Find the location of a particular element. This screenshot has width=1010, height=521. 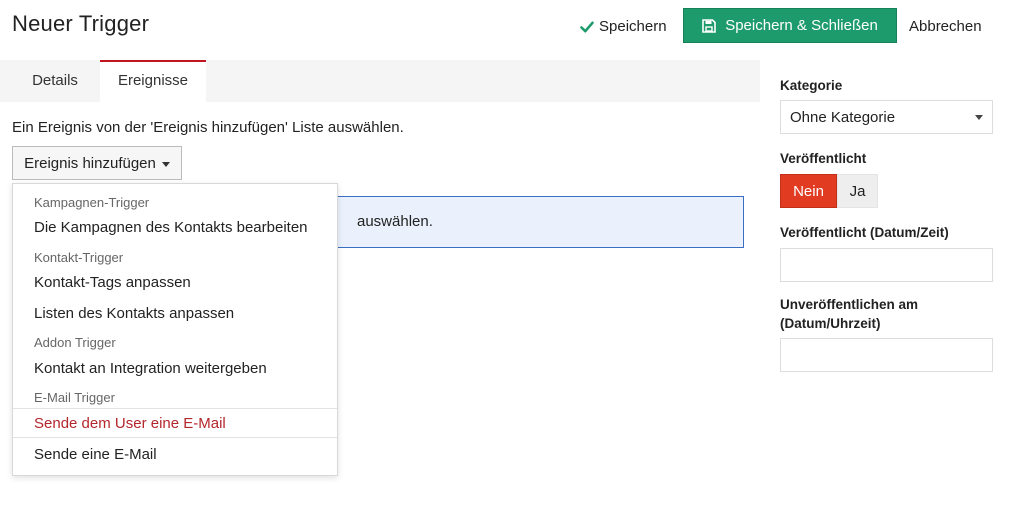

save-and-close-label: Speichern & Schließen is located at coordinates (801, 25).